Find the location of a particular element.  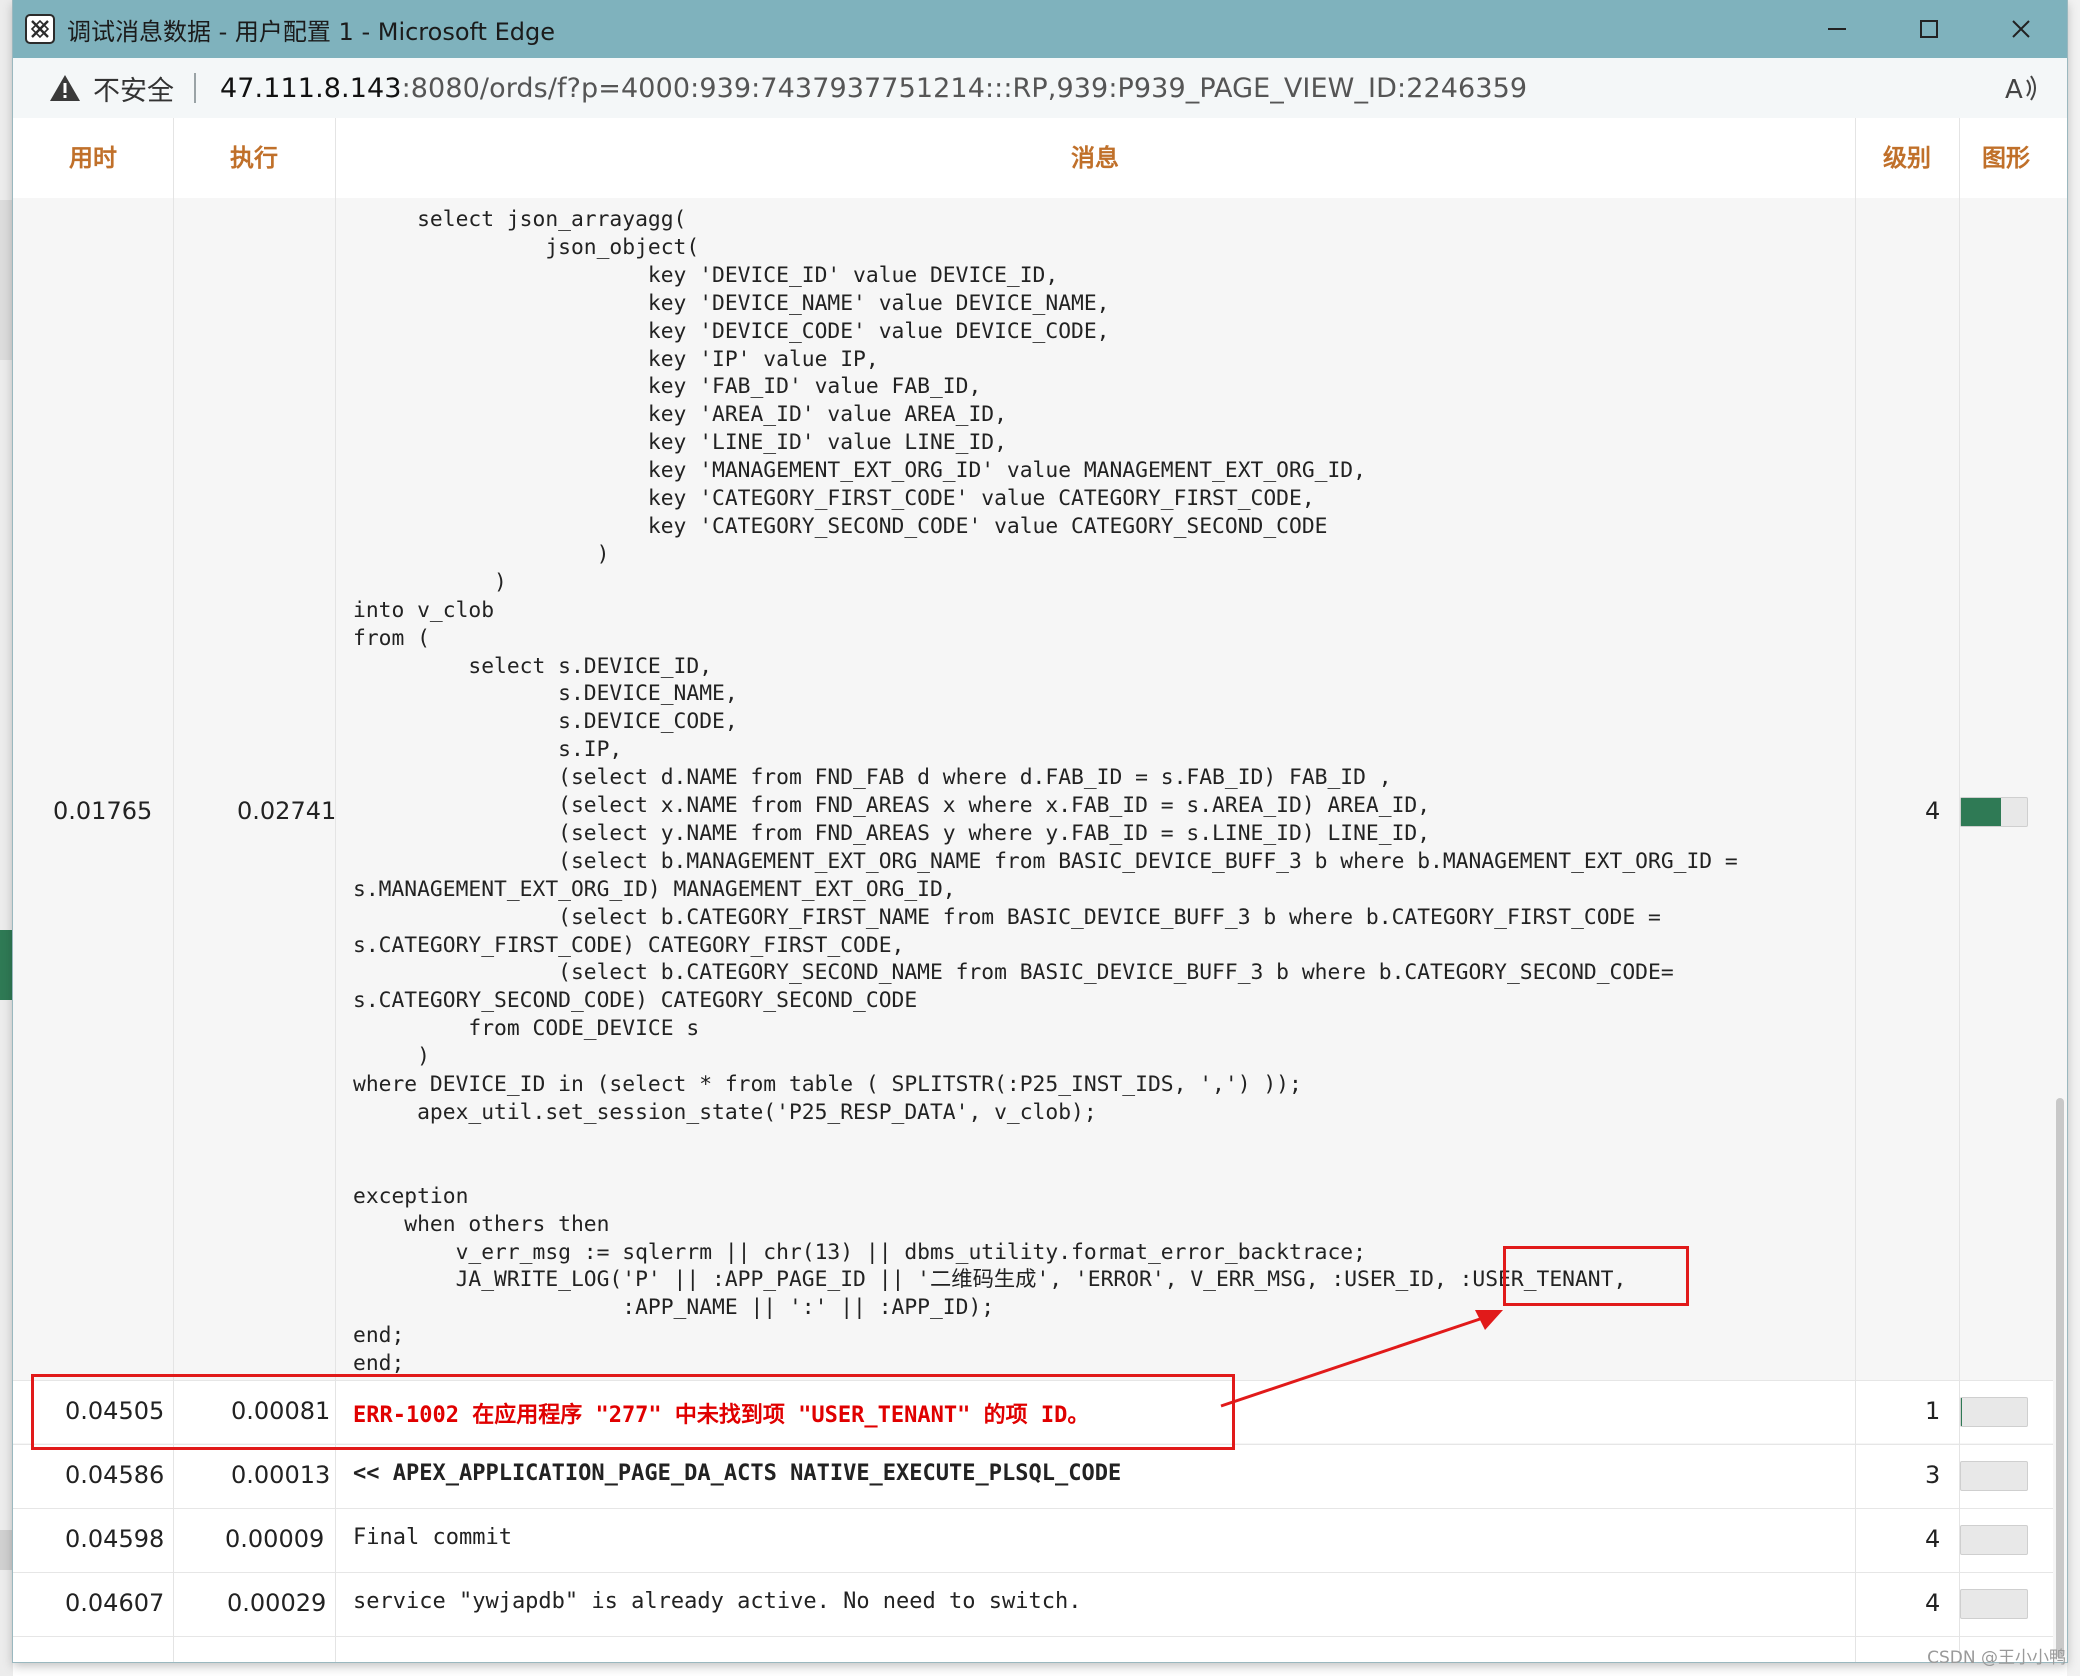

scrollbar is located at coordinates (2060, 930).